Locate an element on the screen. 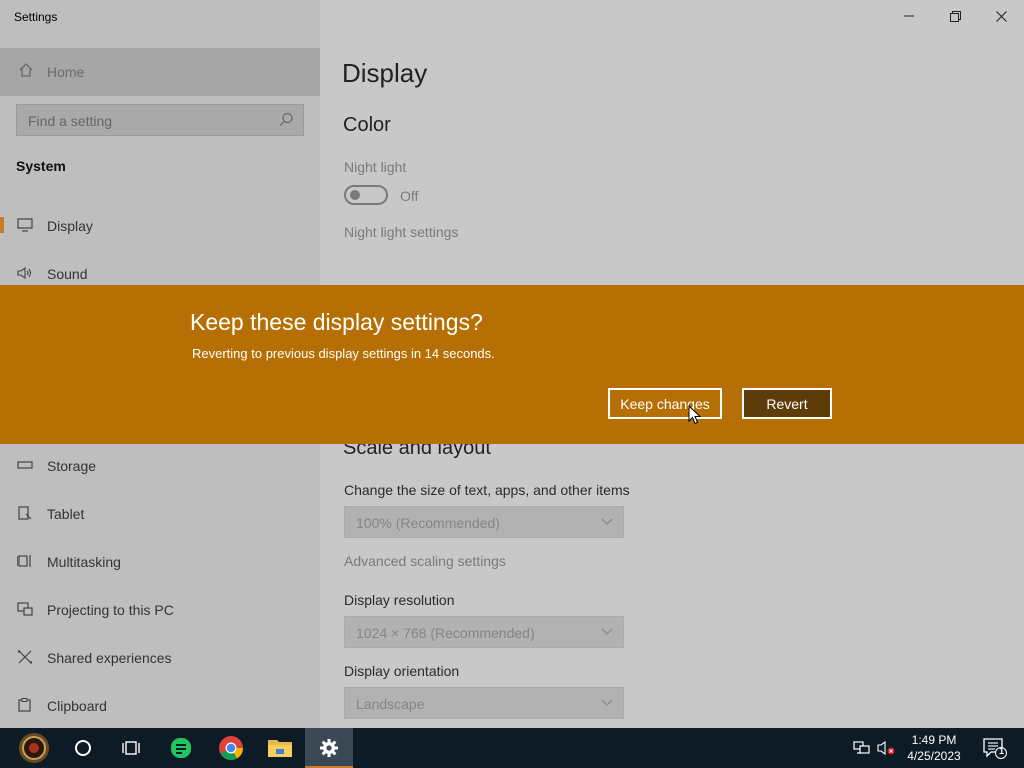 The image size is (1024, 768). notification-icon is located at coordinates (995, 748).